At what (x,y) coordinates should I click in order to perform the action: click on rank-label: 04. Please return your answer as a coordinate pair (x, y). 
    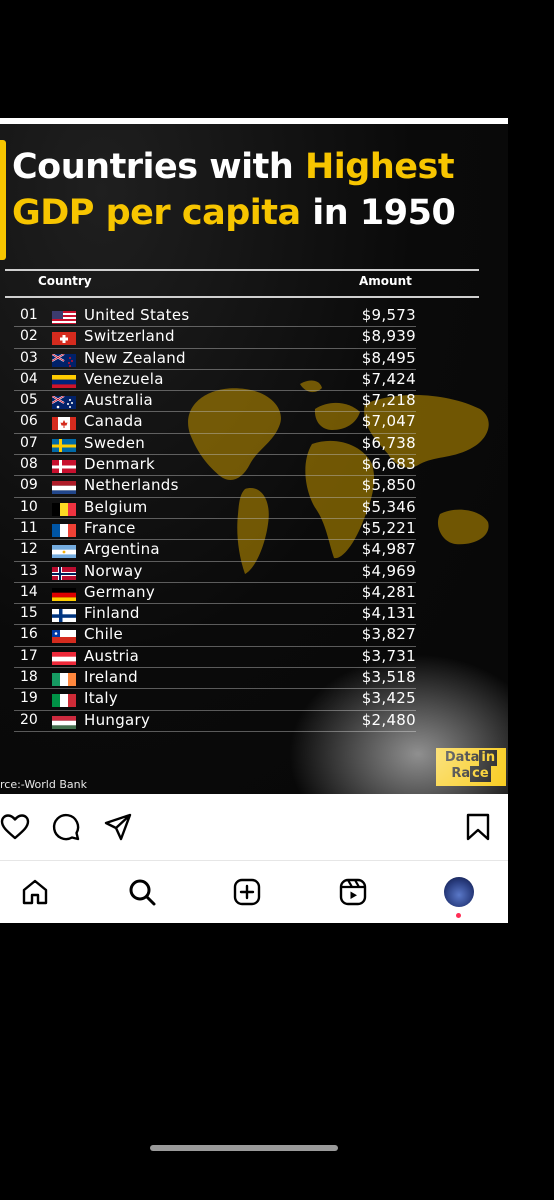
    Looking at the image, I should click on (29, 378).